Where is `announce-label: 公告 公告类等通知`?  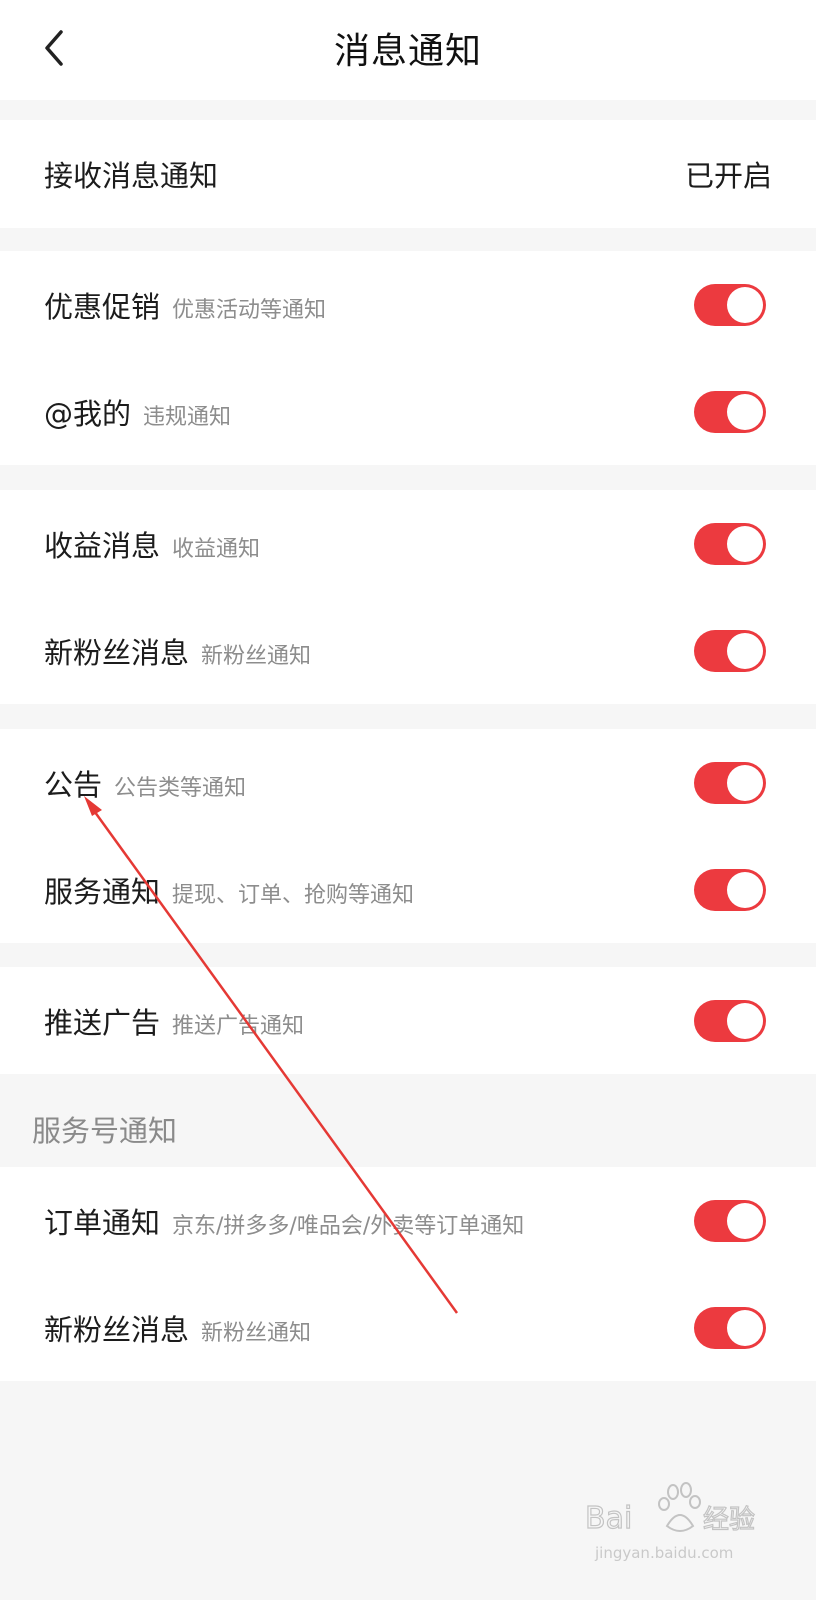 announce-label: 公告 公告类等通知 is located at coordinates (145, 784).